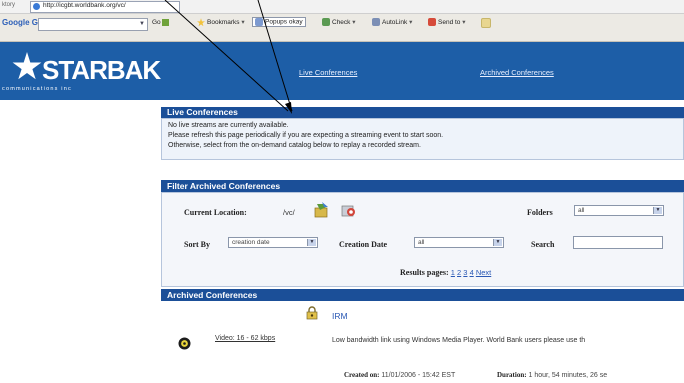 The image size is (684, 383). What do you see at coordinates (275, 56) in the screenshot?
I see `annotation-arrow-right` at bounding box center [275, 56].